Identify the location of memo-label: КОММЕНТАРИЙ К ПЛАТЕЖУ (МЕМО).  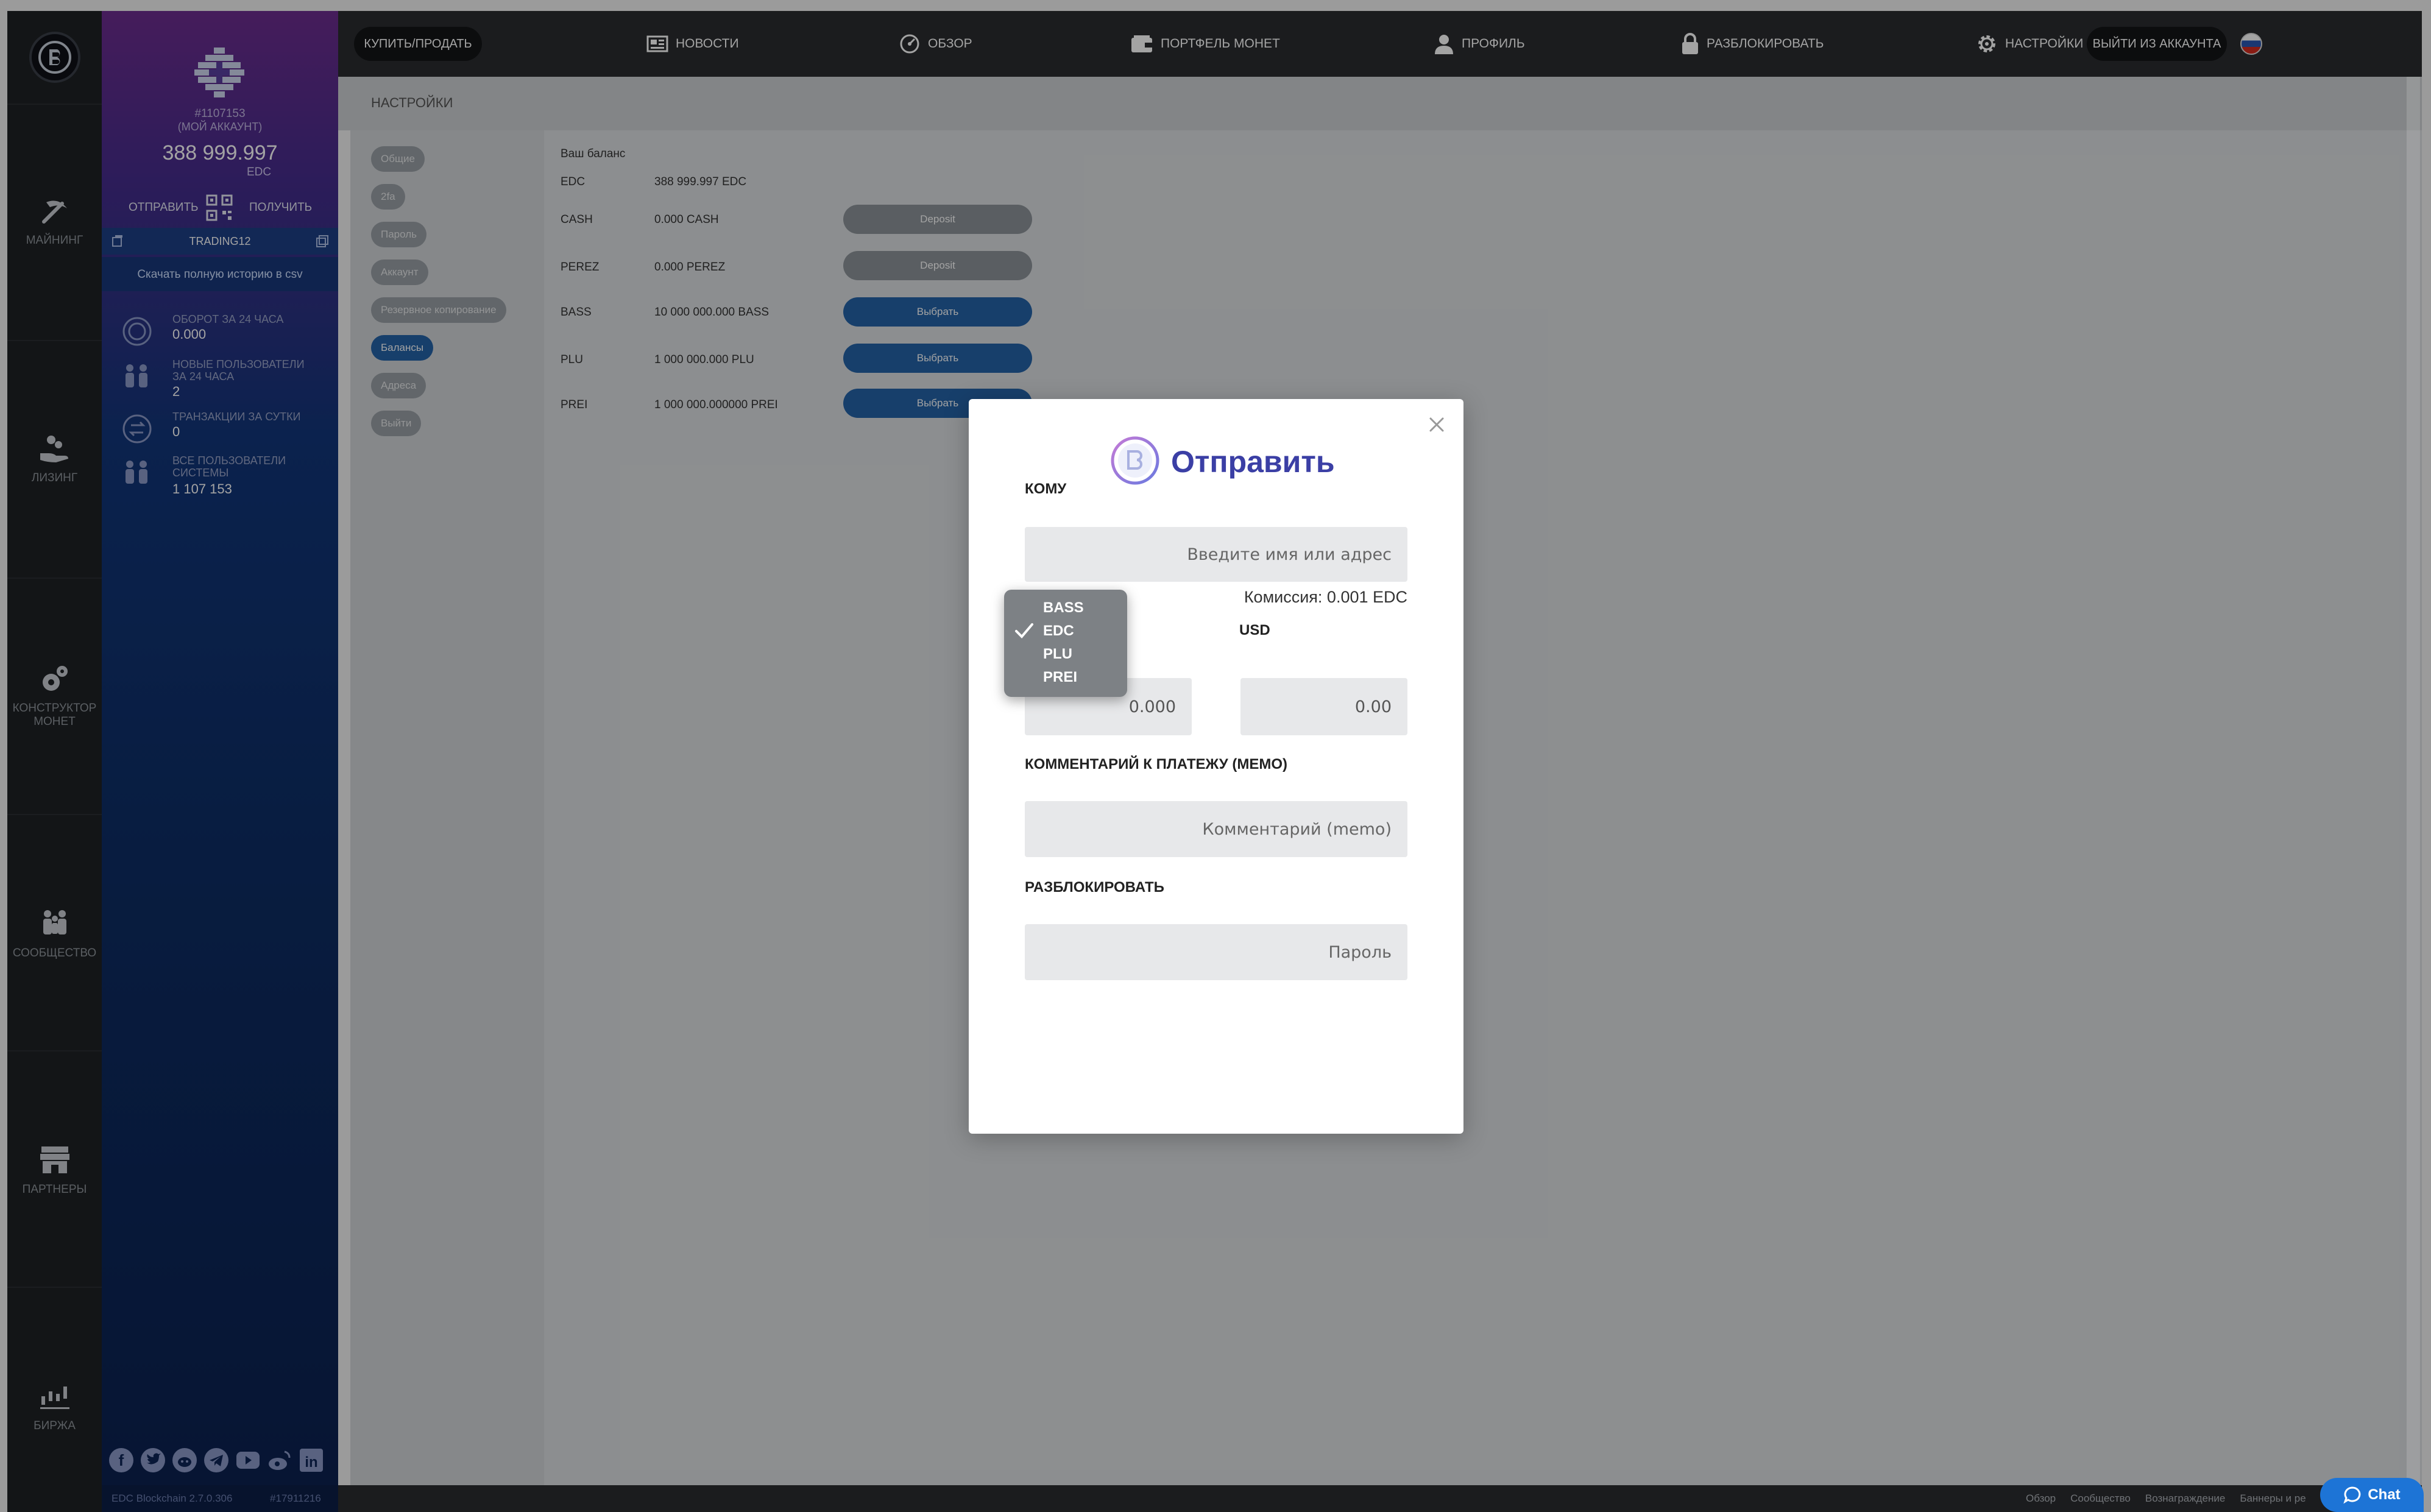
(1157, 764).